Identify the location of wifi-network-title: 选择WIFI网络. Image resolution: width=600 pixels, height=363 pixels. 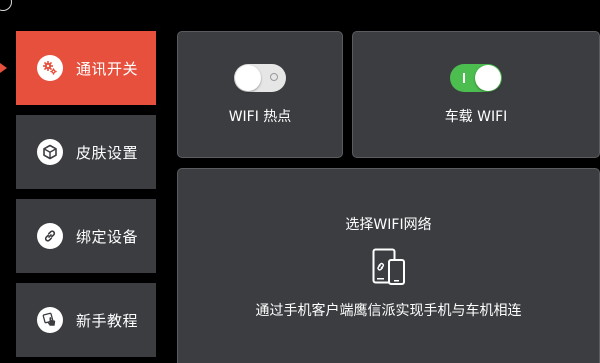
(388, 225).